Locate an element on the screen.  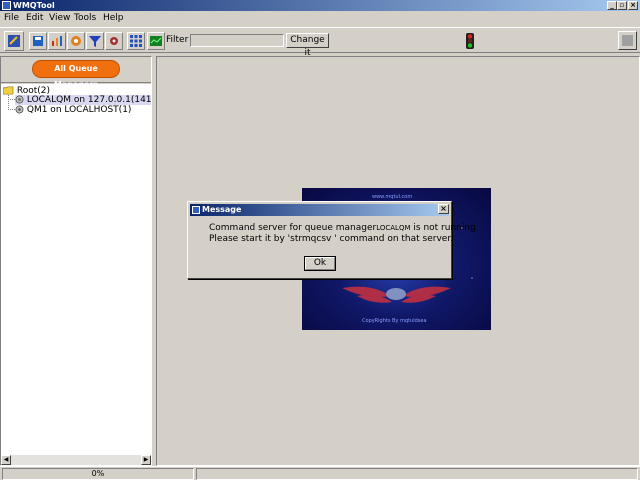
tree-item-label: QM1 on LOCALHOST(1) is located at coordinates (79, 110).